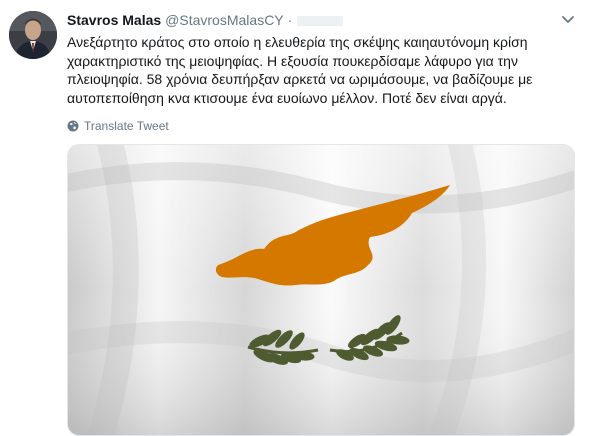  What do you see at coordinates (126, 126) in the screenshot?
I see `translate-tweet-label: Translate Tweet` at bounding box center [126, 126].